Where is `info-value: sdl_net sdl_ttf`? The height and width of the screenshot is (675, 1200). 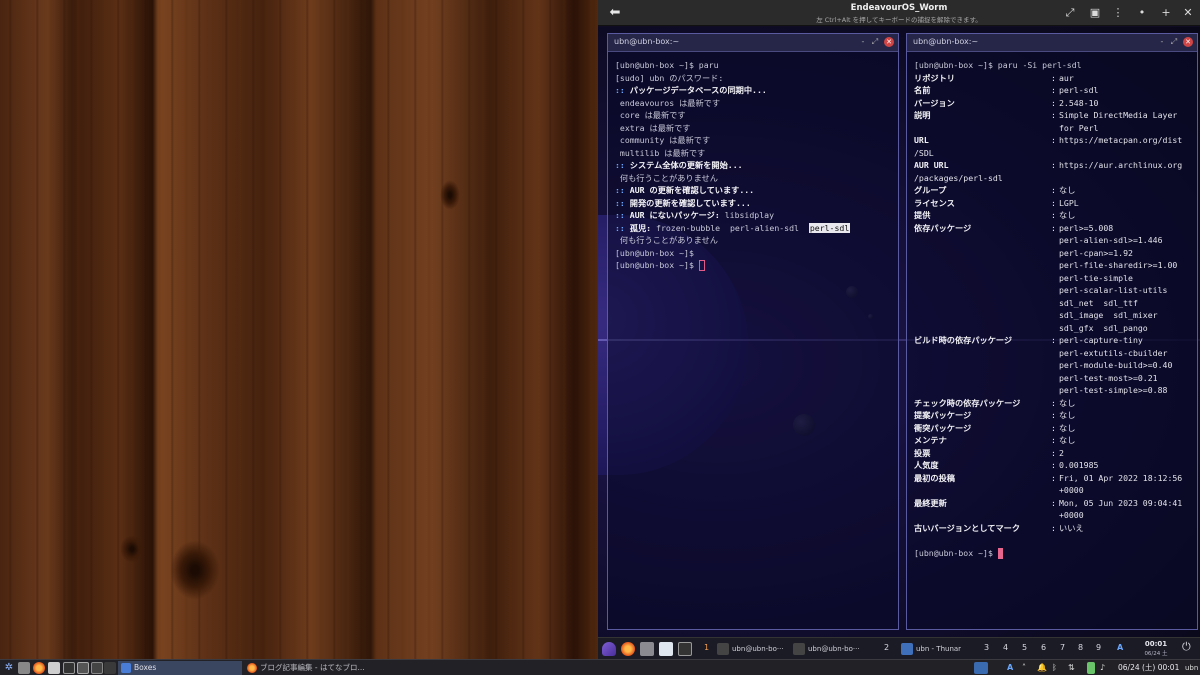 info-value: sdl_net sdl_ttf is located at coordinates (1098, 302).